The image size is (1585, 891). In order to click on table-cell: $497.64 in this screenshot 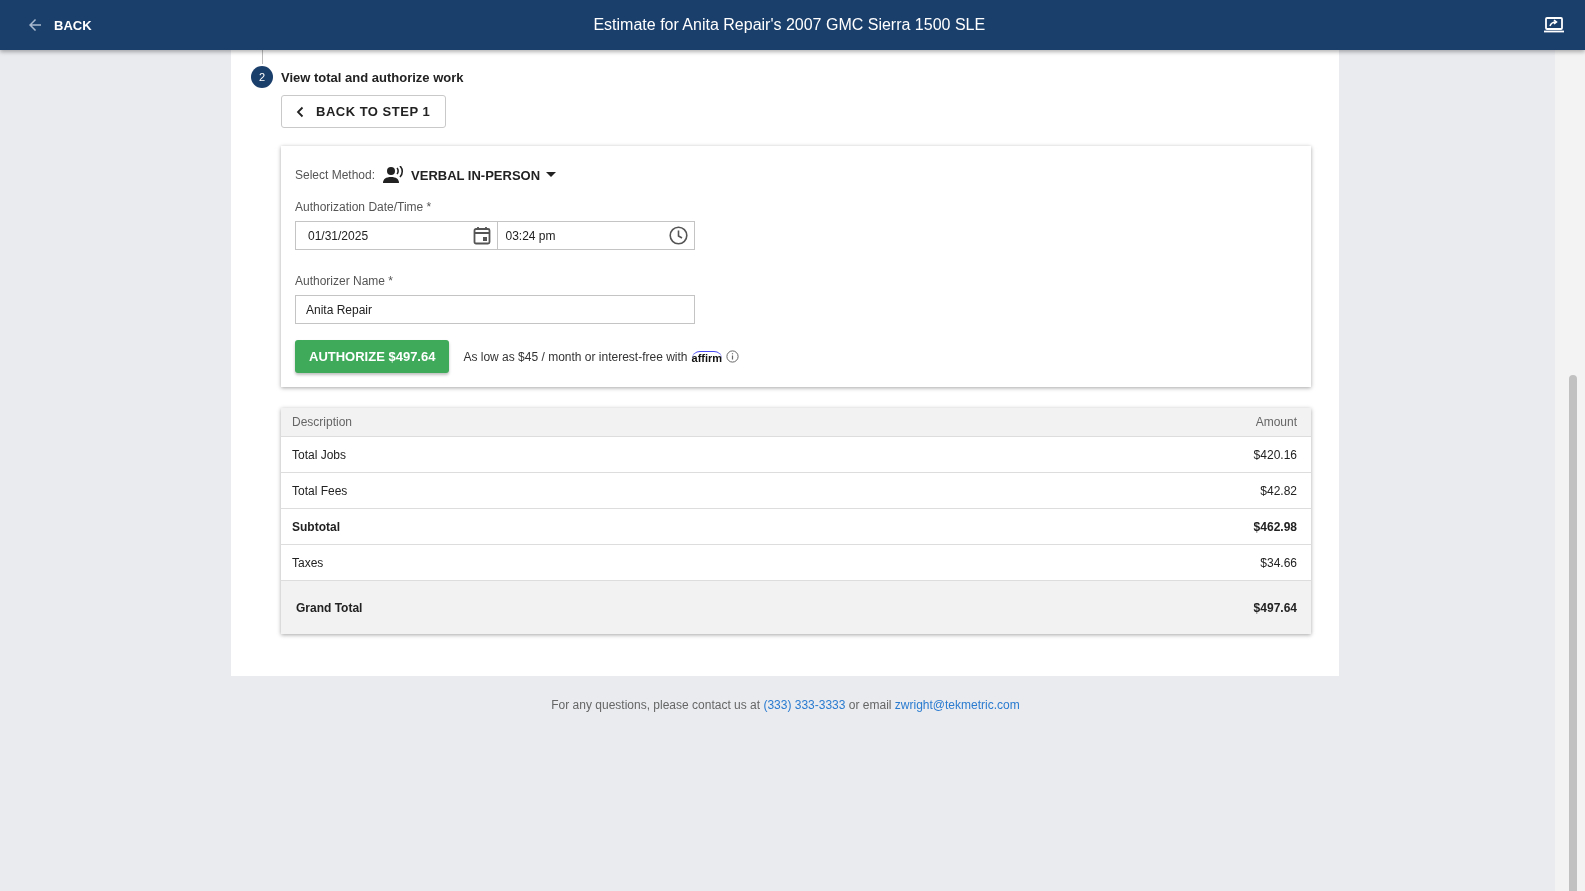, I will do `click(1275, 607)`.